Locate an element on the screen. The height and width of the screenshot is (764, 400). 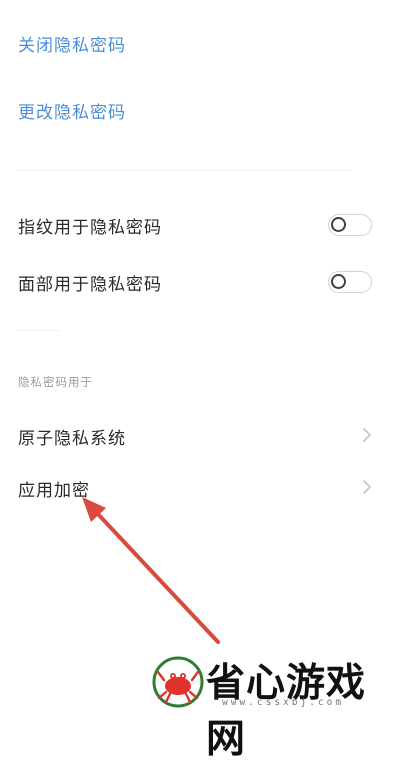
watermark-text: 省心游戏网 is located at coordinates (286, 711).